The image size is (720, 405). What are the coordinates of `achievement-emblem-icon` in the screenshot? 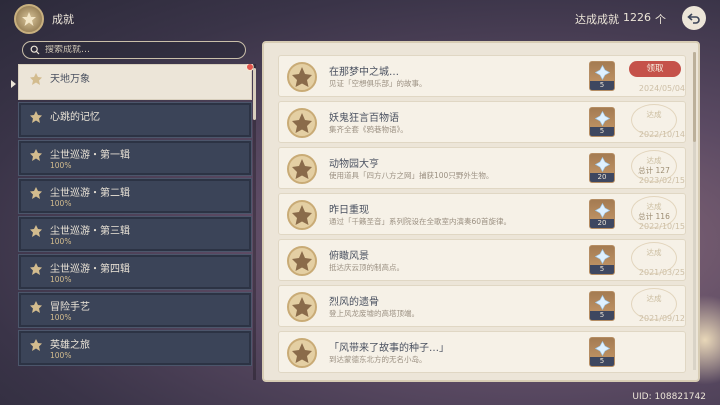 It's located at (29, 19).